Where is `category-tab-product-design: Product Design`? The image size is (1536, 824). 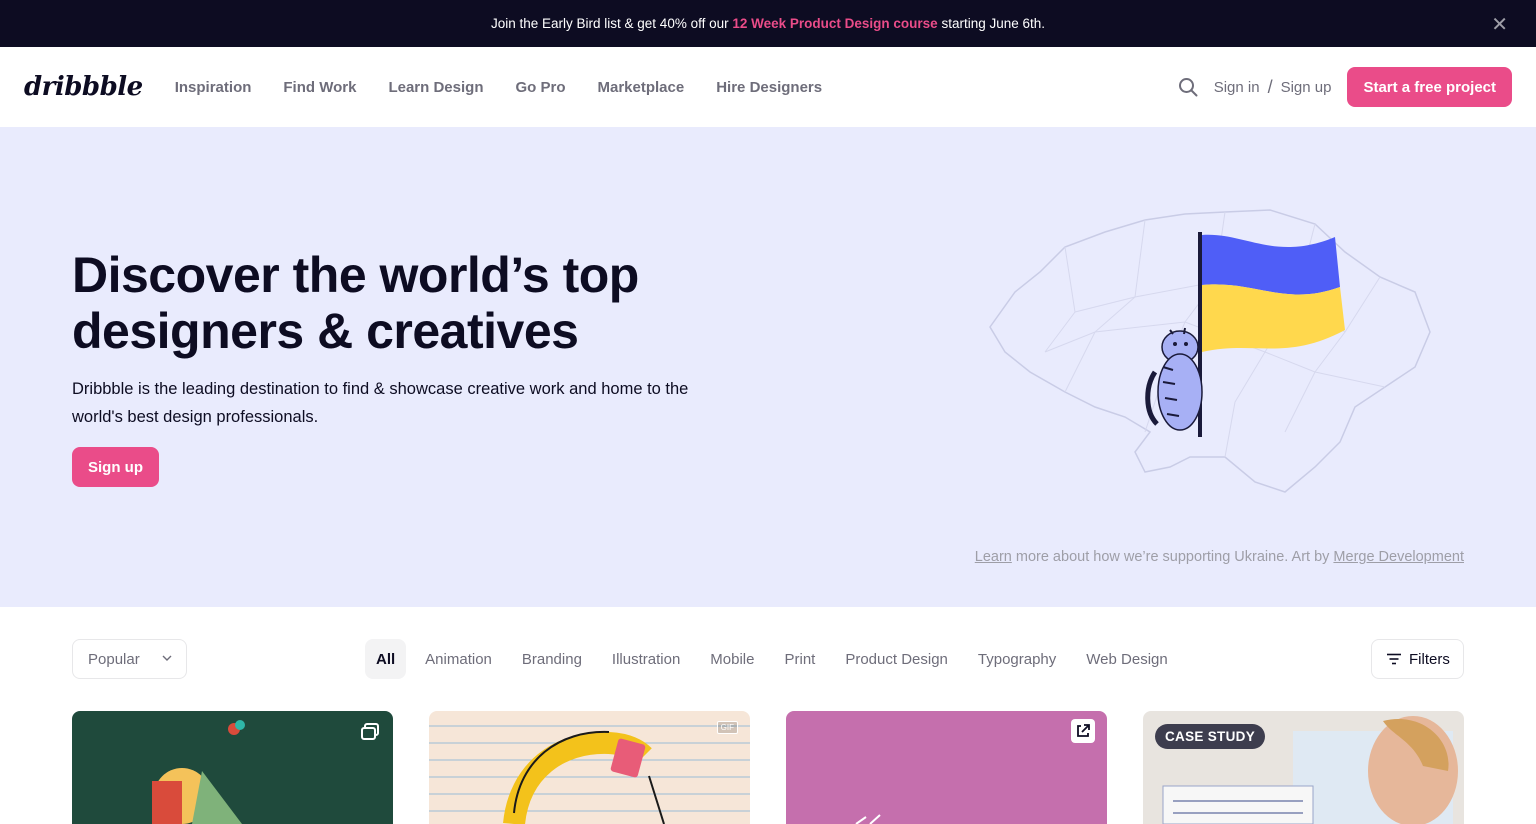
category-tab-product-design: Product Design is located at coordinates (896, 659).